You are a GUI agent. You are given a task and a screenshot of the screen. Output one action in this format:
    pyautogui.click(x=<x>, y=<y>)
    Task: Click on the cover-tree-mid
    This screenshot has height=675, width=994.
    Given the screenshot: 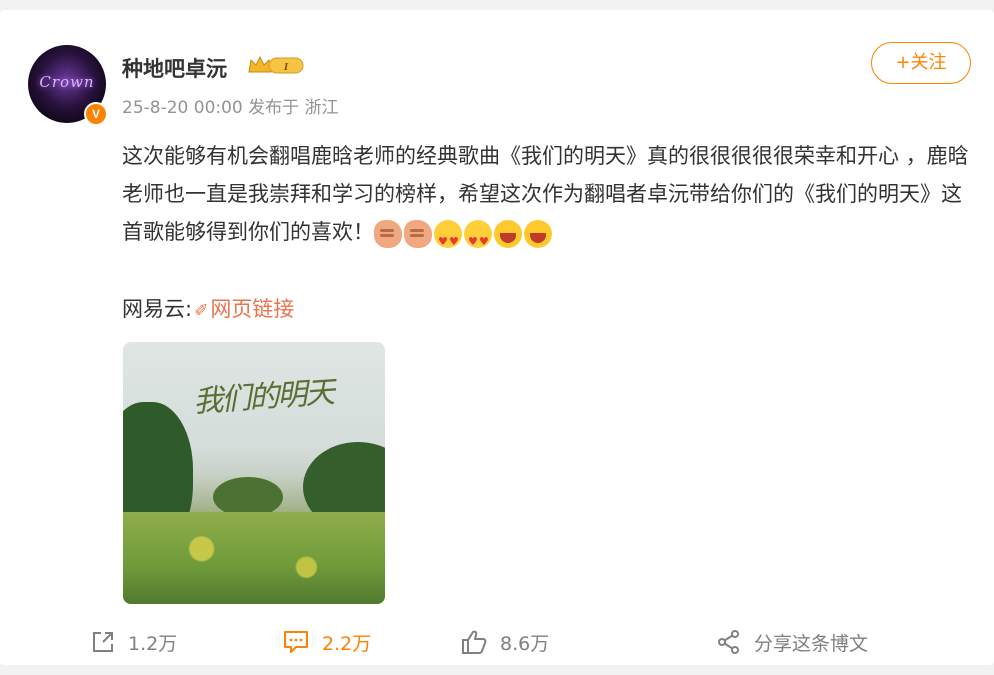 What is the action you would take?
    pyautogui.click(x=248, y=497)
    